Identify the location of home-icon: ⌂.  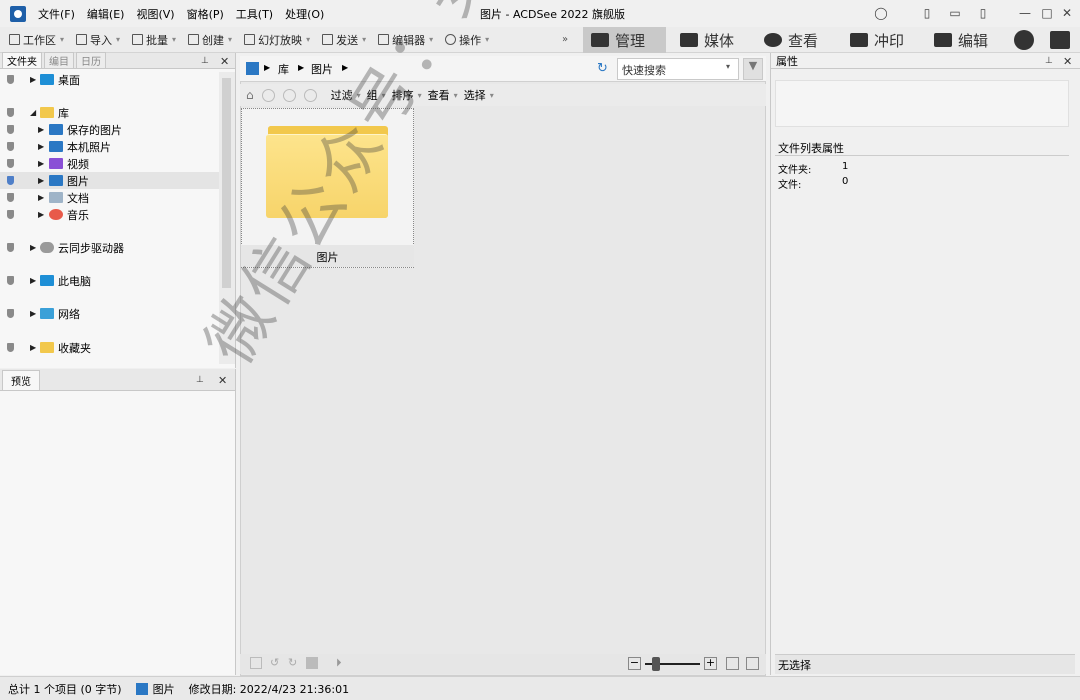
(250, 95).